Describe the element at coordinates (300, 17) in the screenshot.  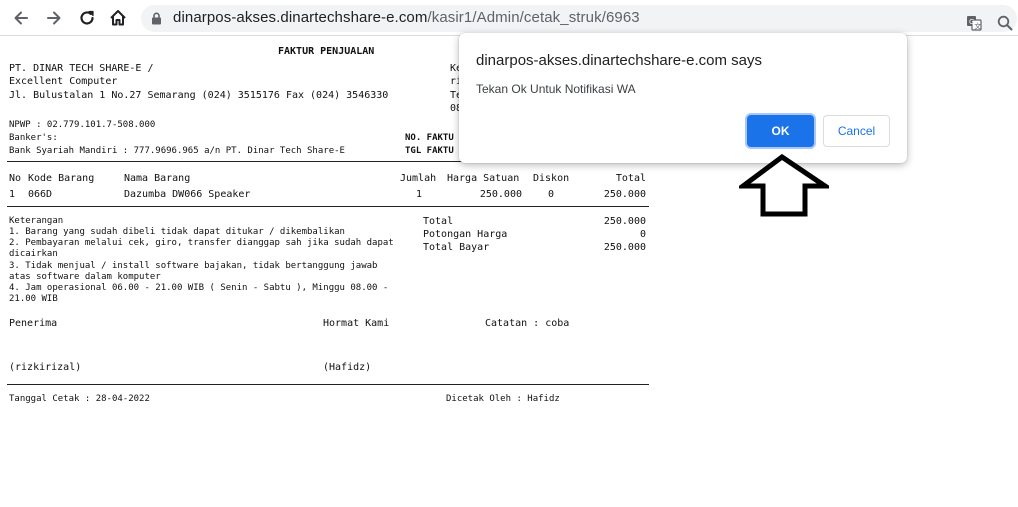
I see `url-host: dinarpos-akses.dinartechshare-e.com` at that location.